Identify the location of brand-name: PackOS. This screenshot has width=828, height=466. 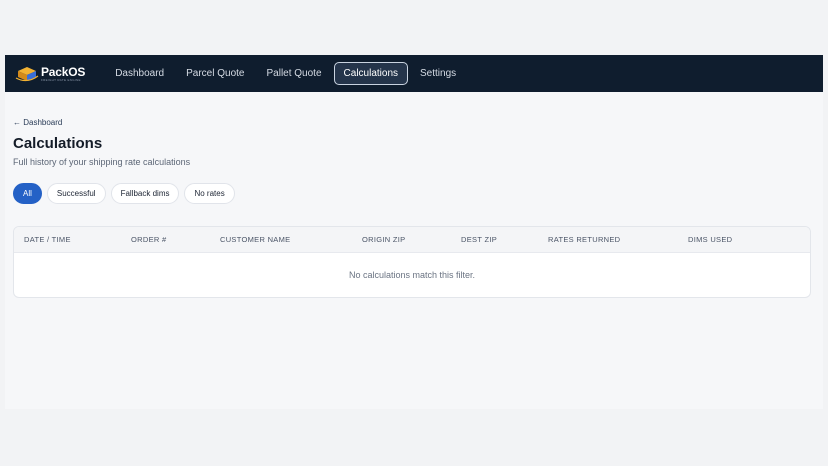
(63, 71).